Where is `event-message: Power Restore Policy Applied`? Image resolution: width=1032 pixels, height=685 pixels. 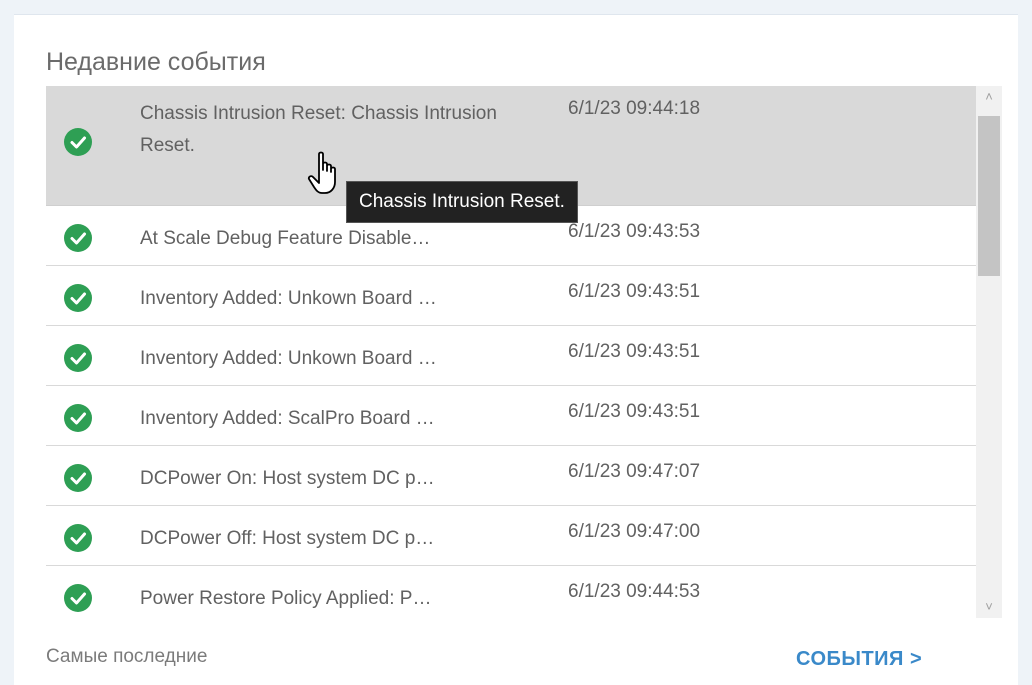 event-message: Power Restore Policy Applied is located at coordinates (286, 598).